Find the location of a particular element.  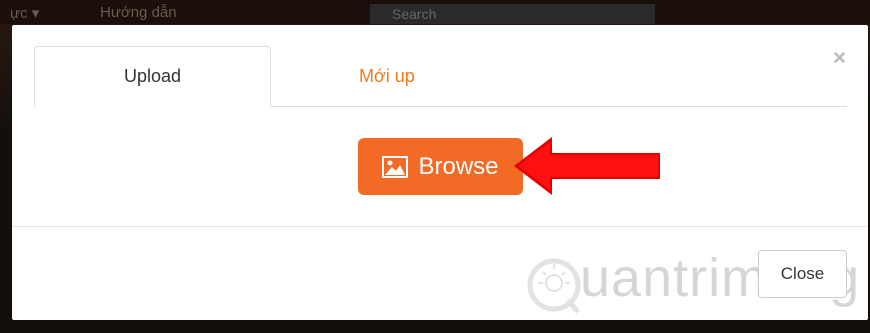

image-icon is located at coordinates (395, 166).